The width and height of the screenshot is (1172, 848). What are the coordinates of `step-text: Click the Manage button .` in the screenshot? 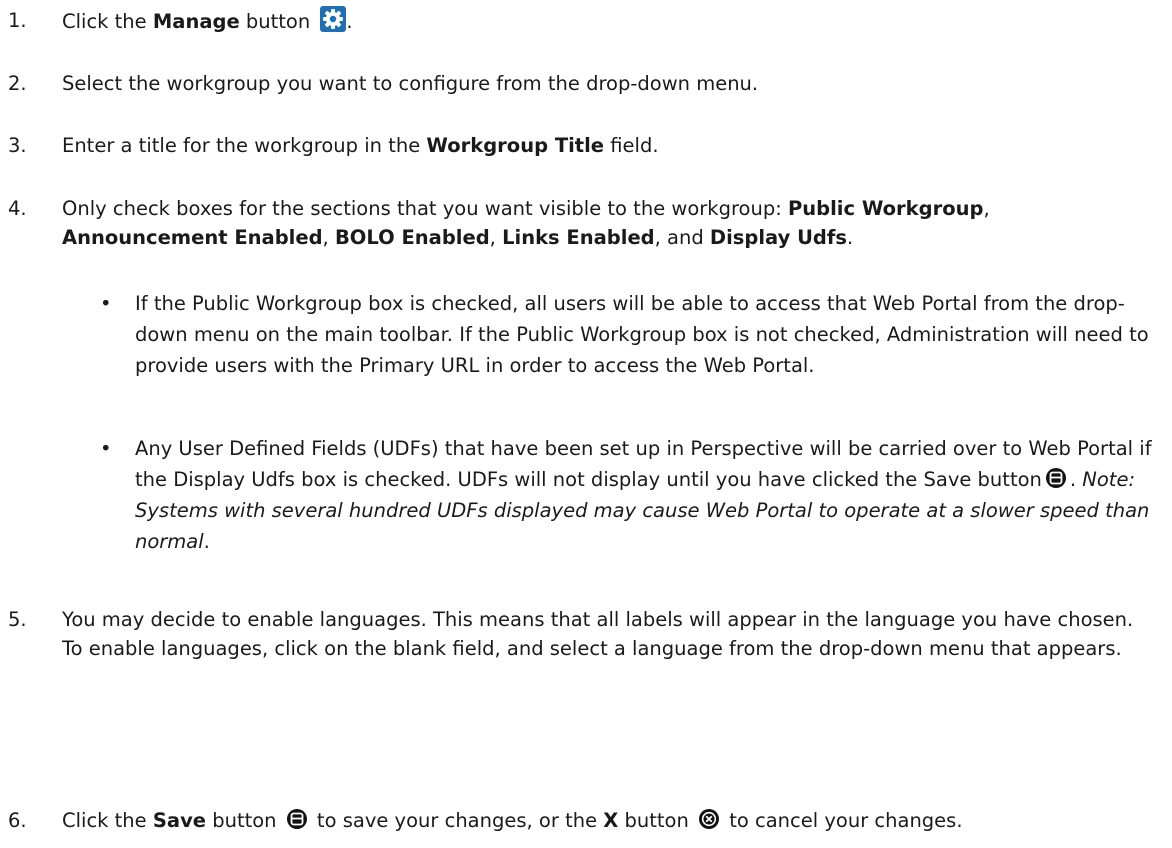 It's located at (607, 21).